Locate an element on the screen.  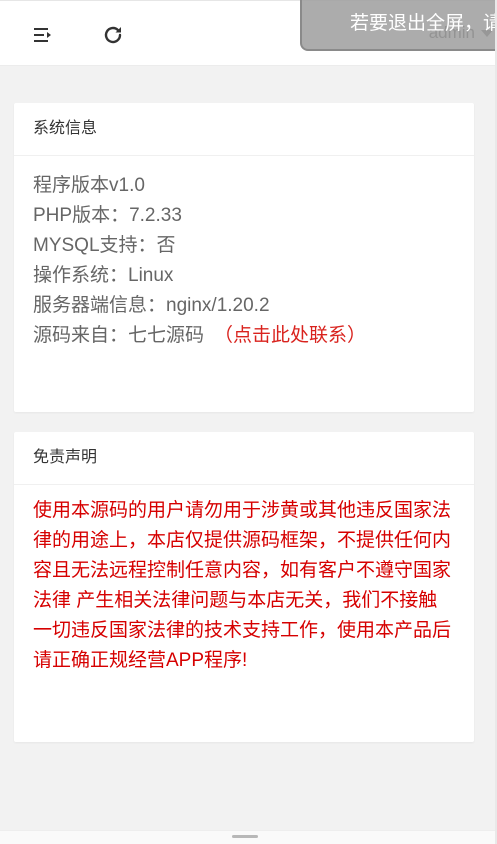
drag-handle is located at coordinates (245, 836).